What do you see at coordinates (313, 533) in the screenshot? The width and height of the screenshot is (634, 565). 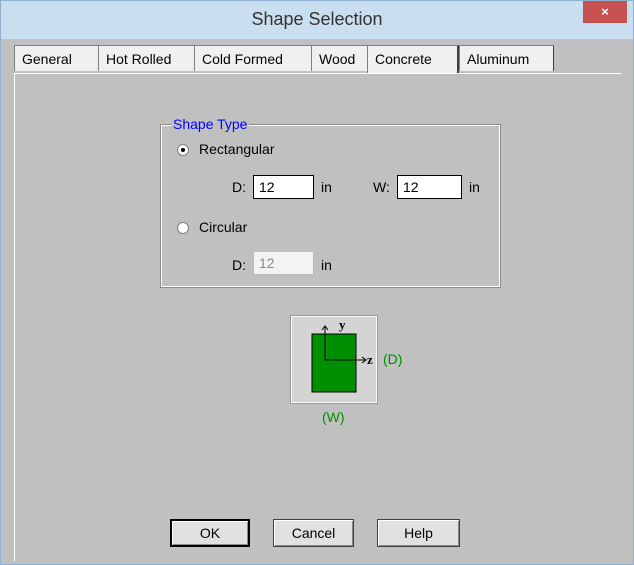 I see `cancel-button: Cancel` at bounding box center [313, 533].